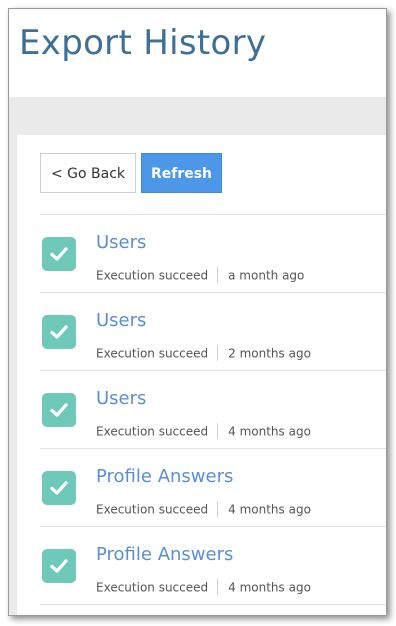  I want to click on go-back-button: < Go Back, so click(88, 173).